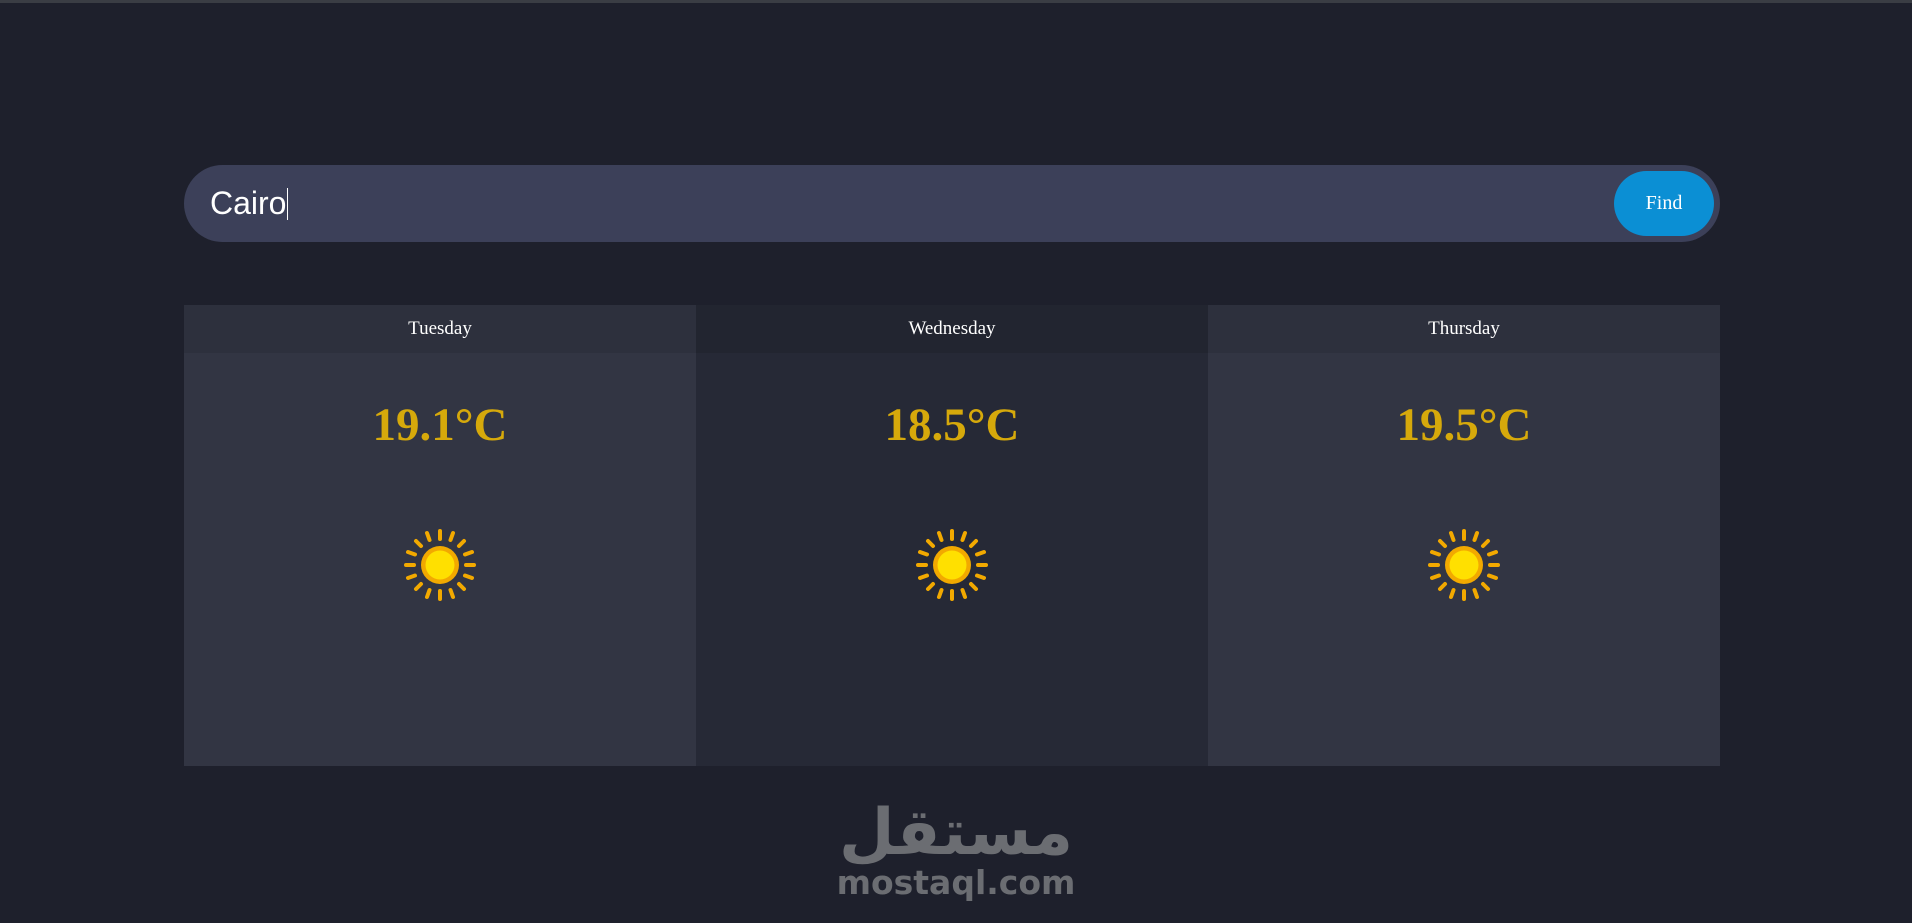  Describe the element at coordinates (440, 329) in the screenshot. I see `forecast-day: Tuesday` at that location.